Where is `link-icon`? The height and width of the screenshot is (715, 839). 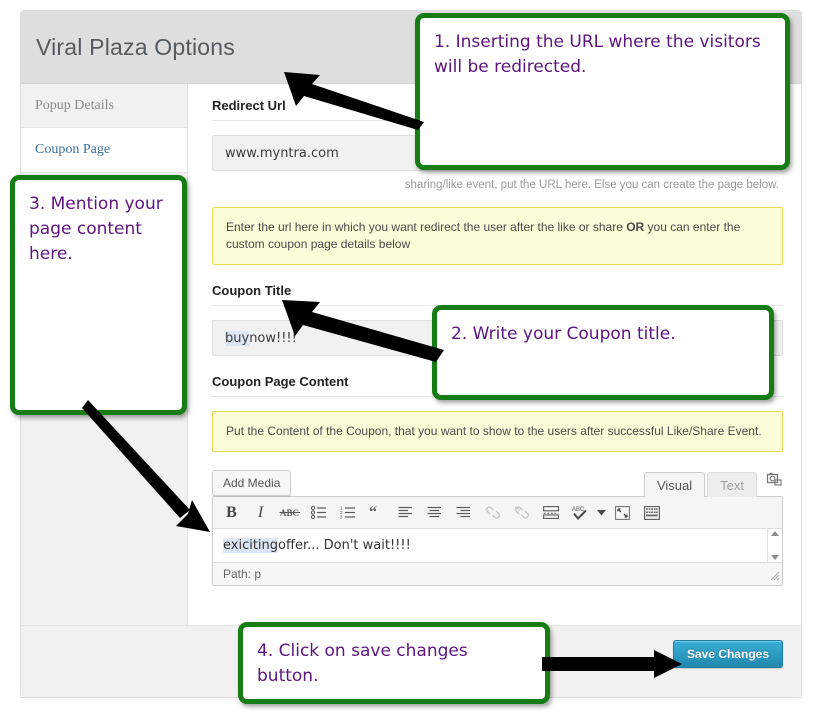
link-icon is located at coordinates (492, 513).